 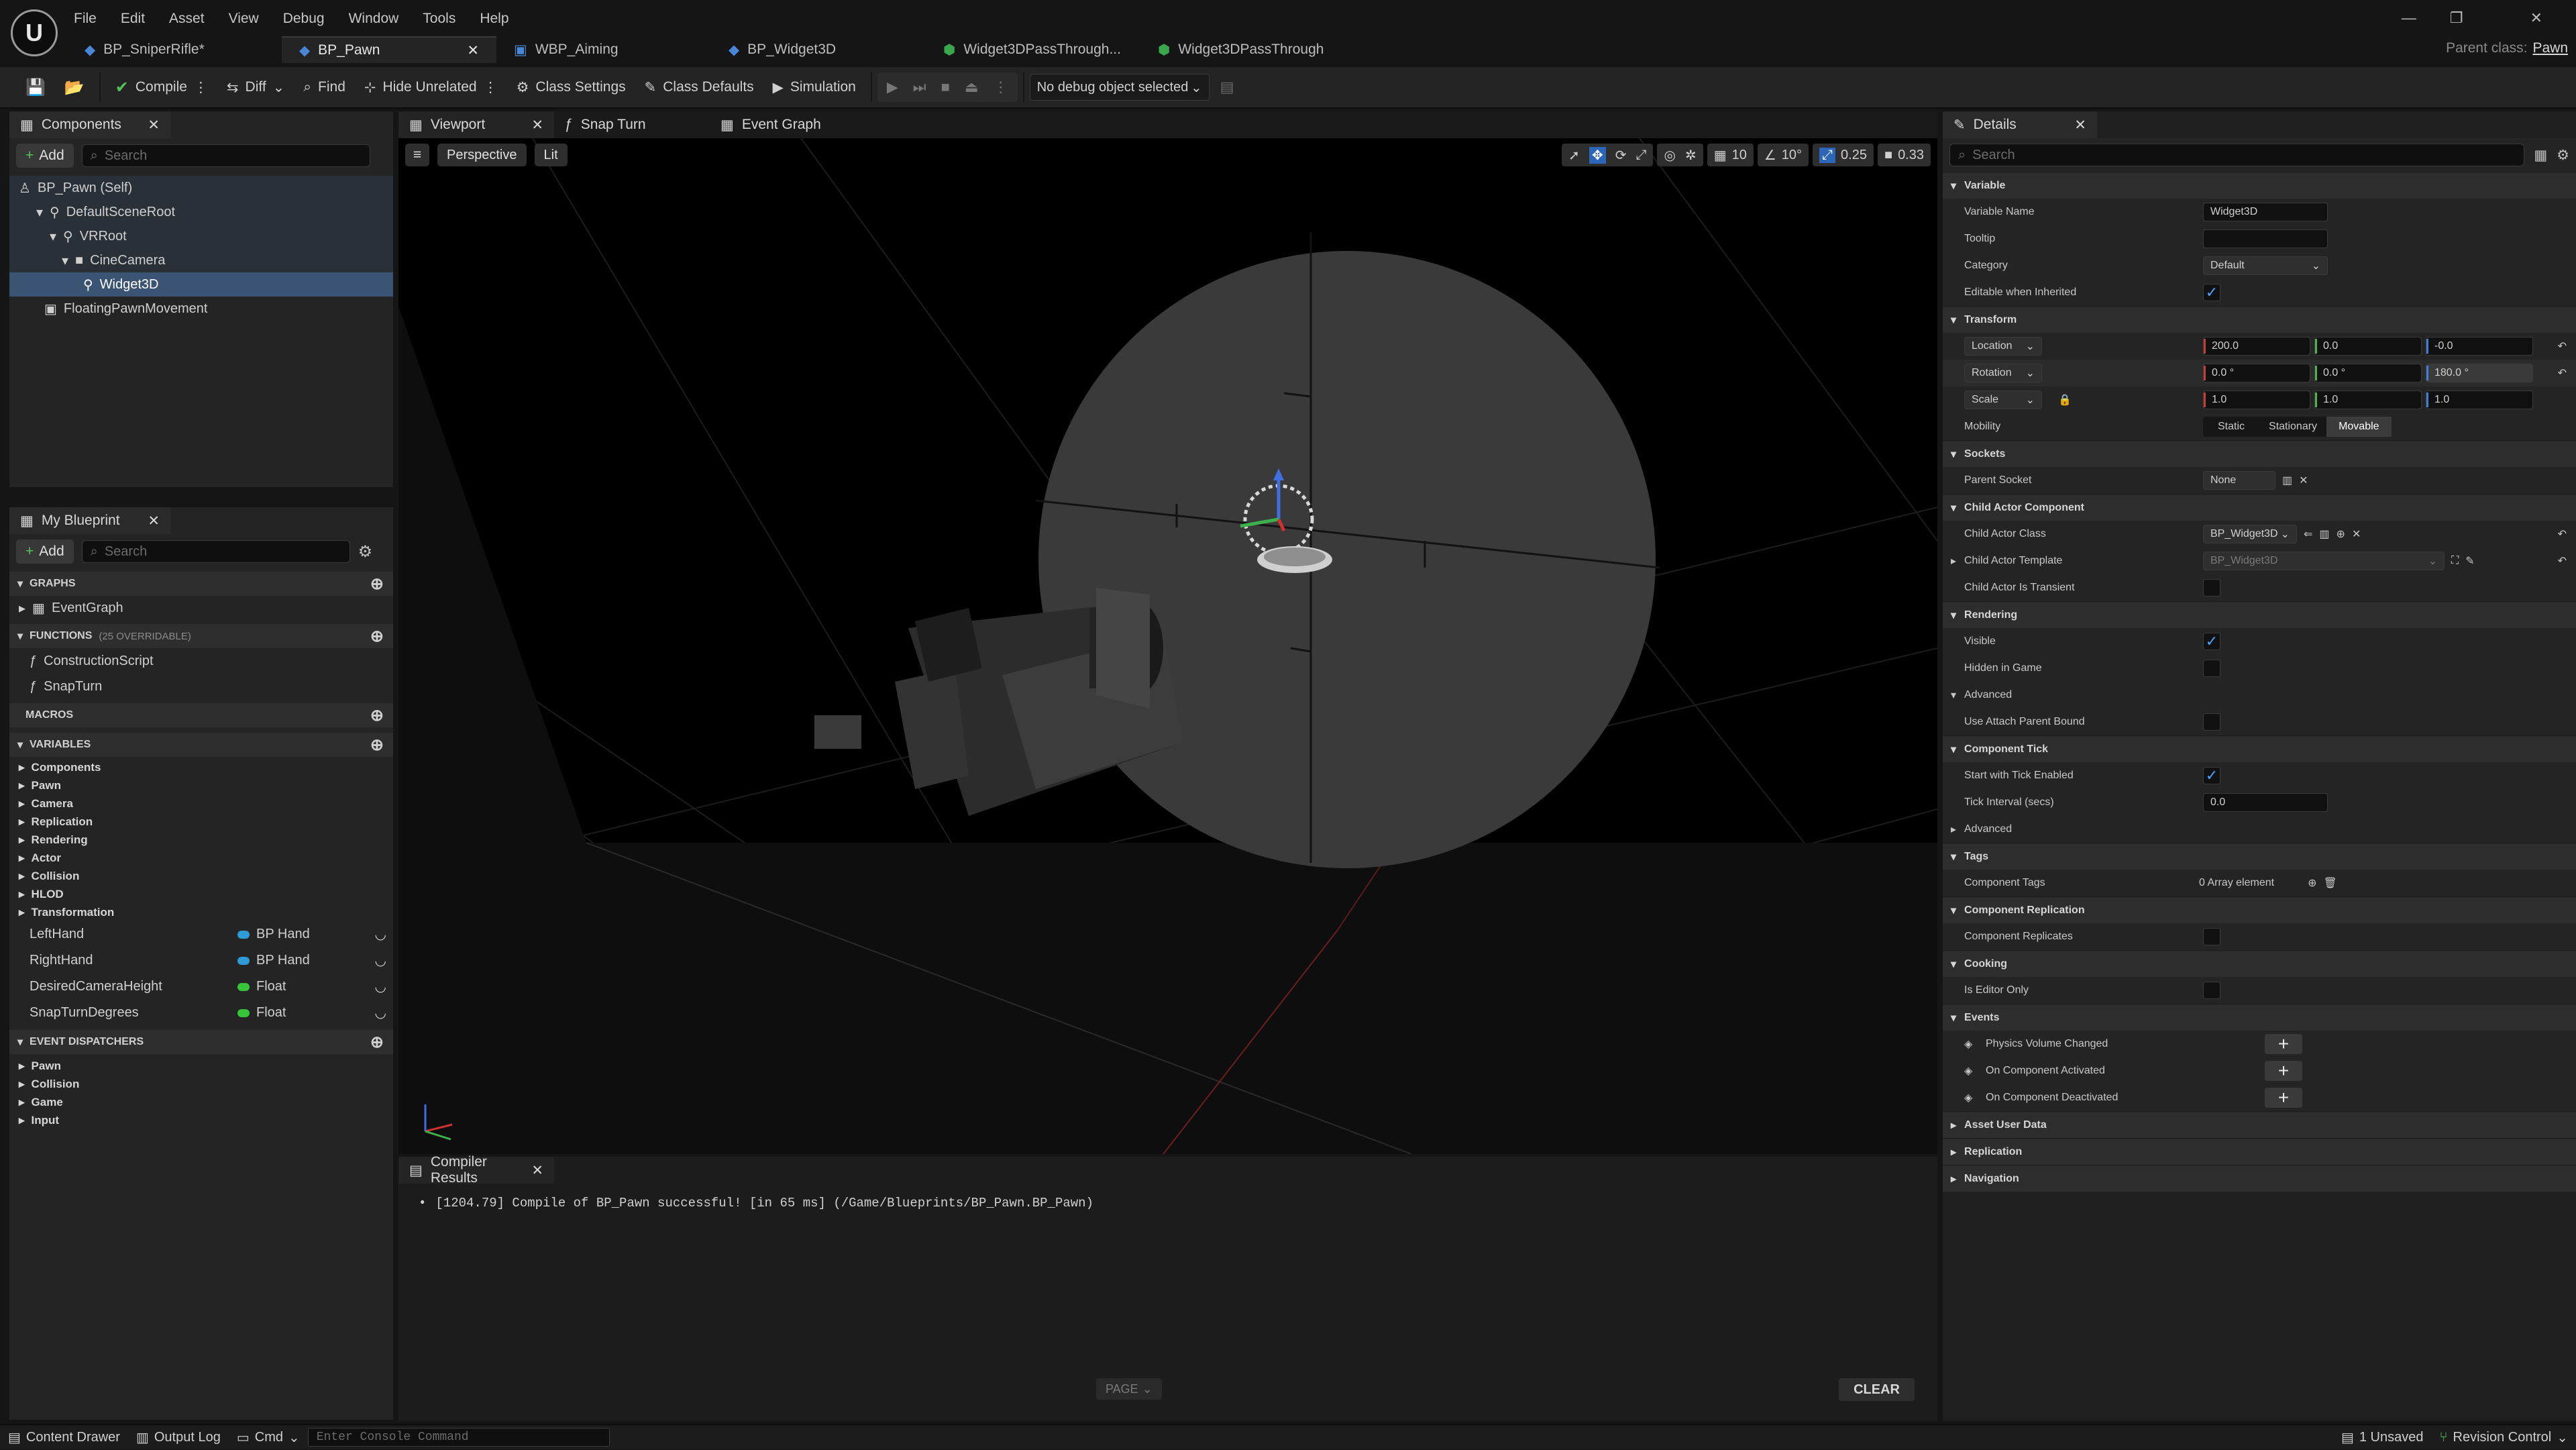 I want to click on add-function-icon: ⊕, so click(x=377, y=636).